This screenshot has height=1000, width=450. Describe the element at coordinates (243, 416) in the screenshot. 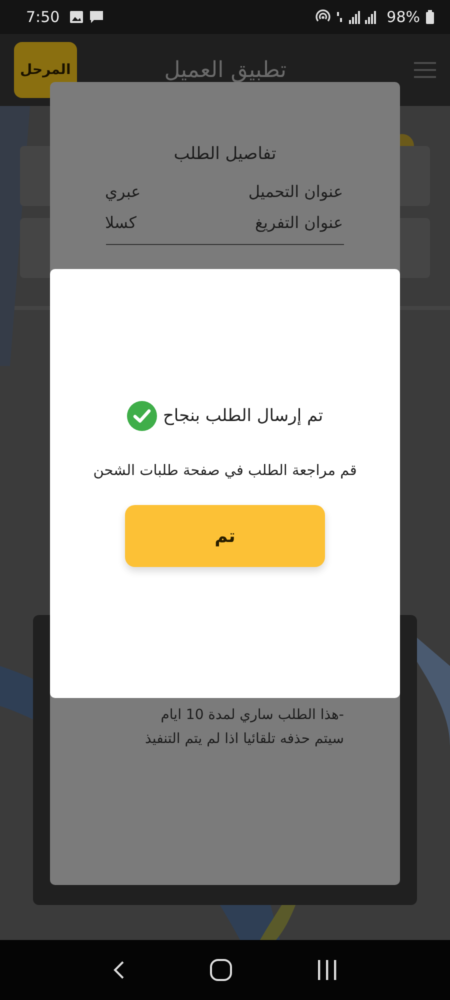

I see `success-title: تم إرسال الطلب بنجاح` at that location.